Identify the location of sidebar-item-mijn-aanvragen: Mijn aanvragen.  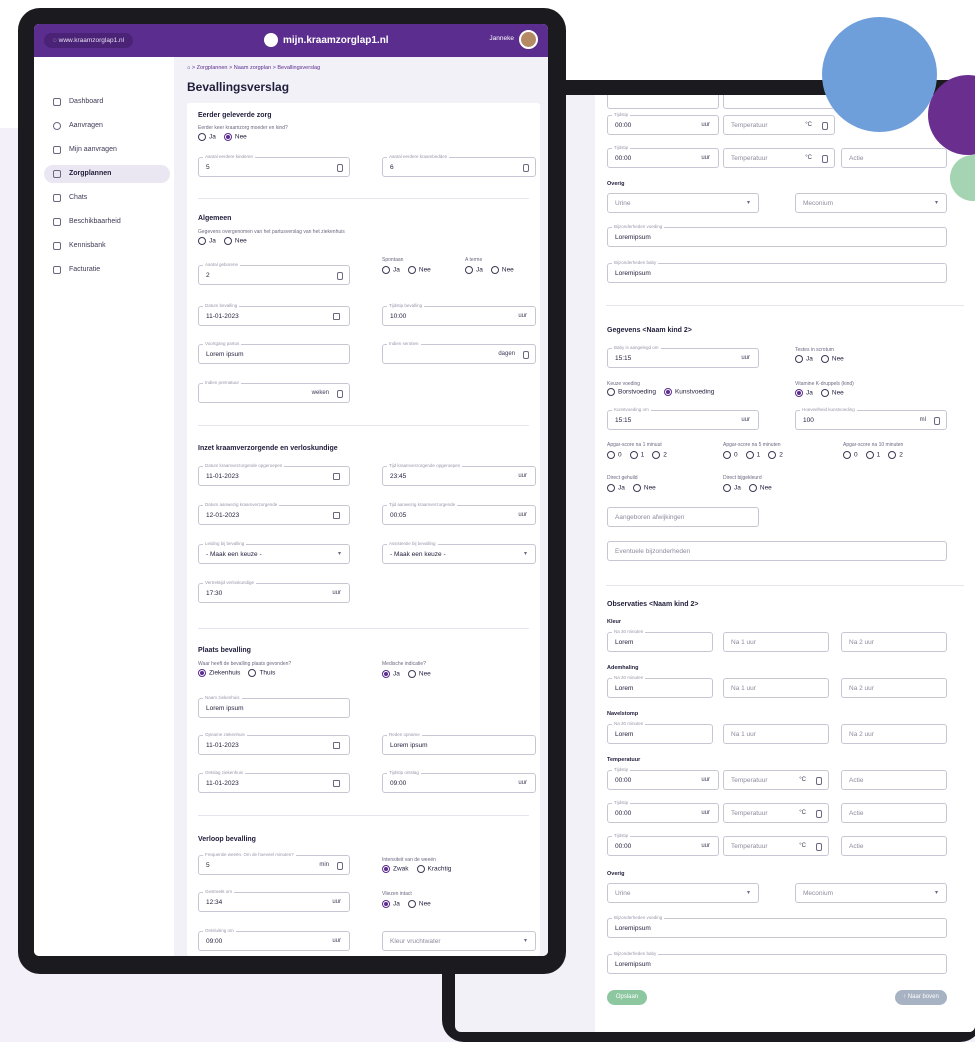
(107, 150).